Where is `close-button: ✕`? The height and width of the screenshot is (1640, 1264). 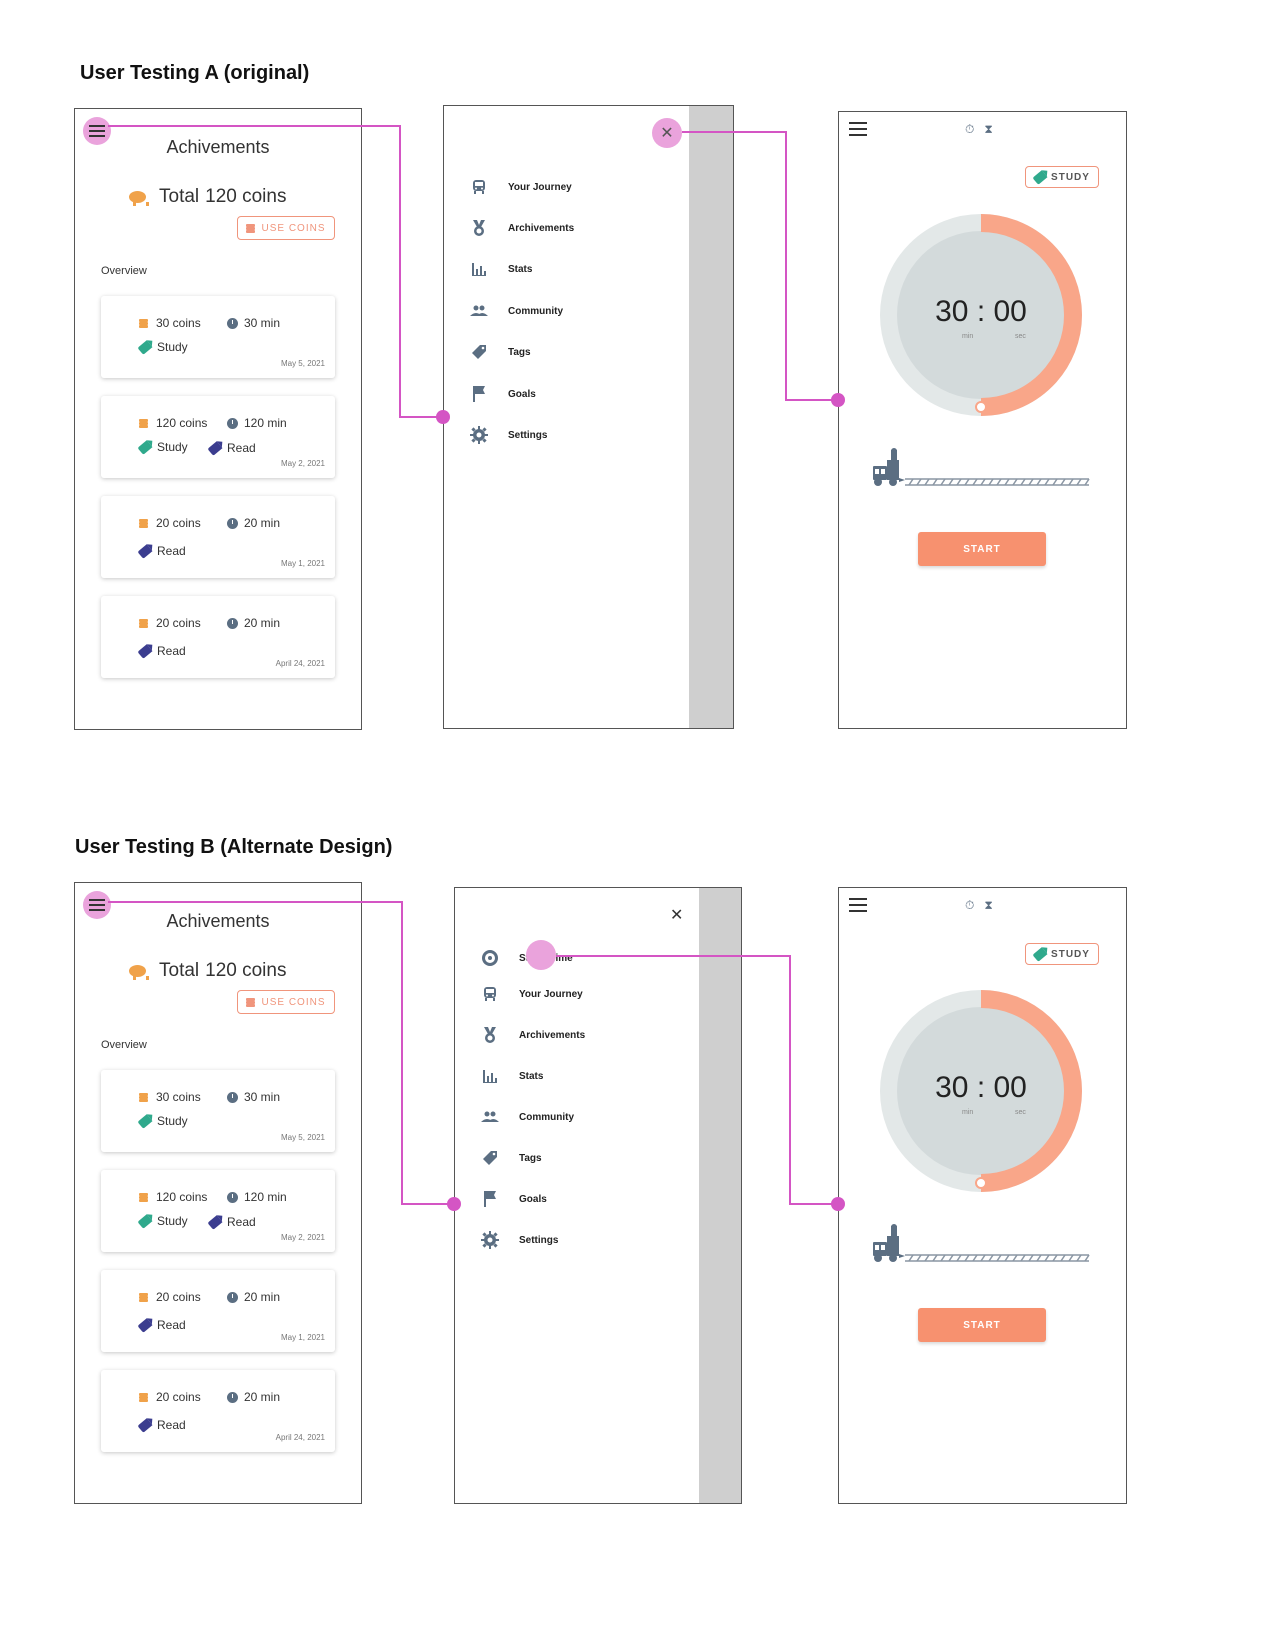
close-button: ✕ is located at coordinates (667, 133).